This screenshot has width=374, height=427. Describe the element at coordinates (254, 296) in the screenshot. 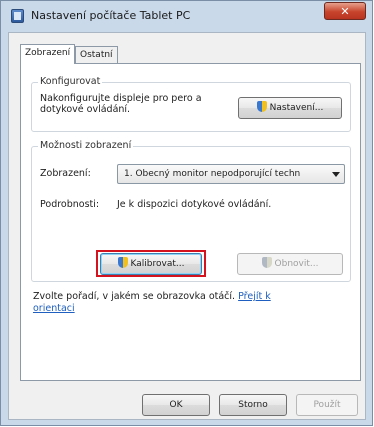

I see `orientation-link: Přejít k` at that location.